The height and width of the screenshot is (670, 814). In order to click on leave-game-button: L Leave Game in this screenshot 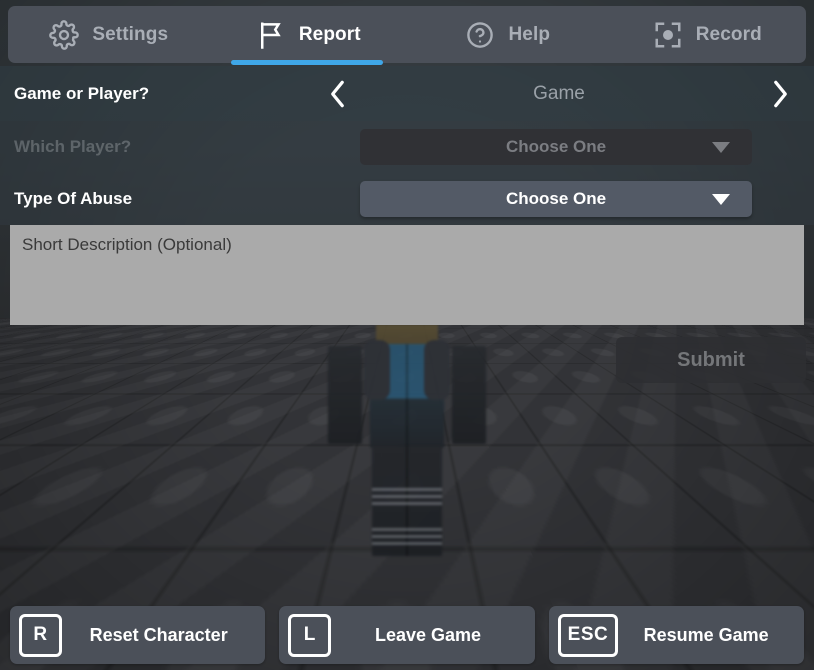, I will do `click(407, 635)`.